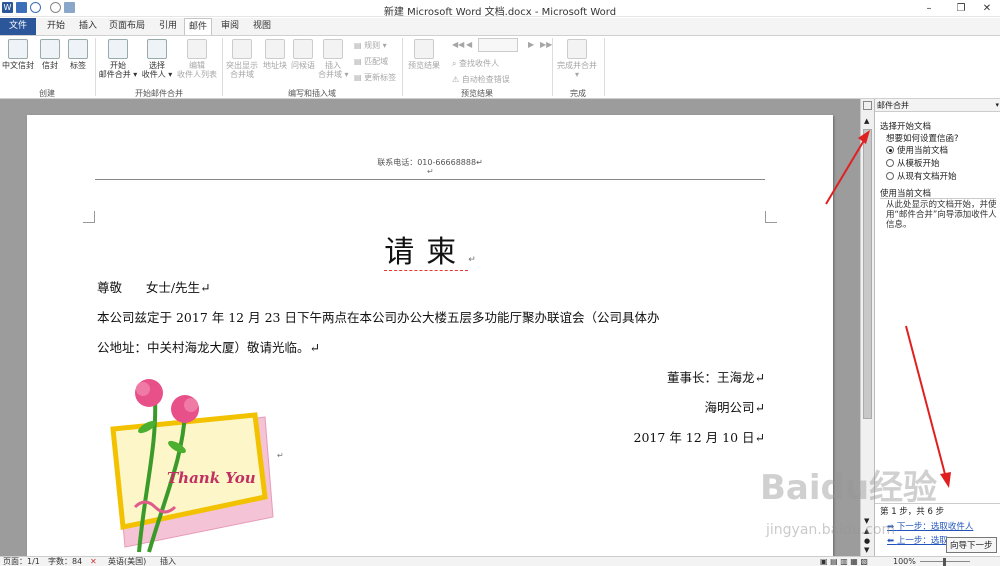 This screenshot has width=1000, height=566. Describe the element at coordinates (430, 171) in the screenshot. I see `header-paragraph-mark: ↵` at that location.